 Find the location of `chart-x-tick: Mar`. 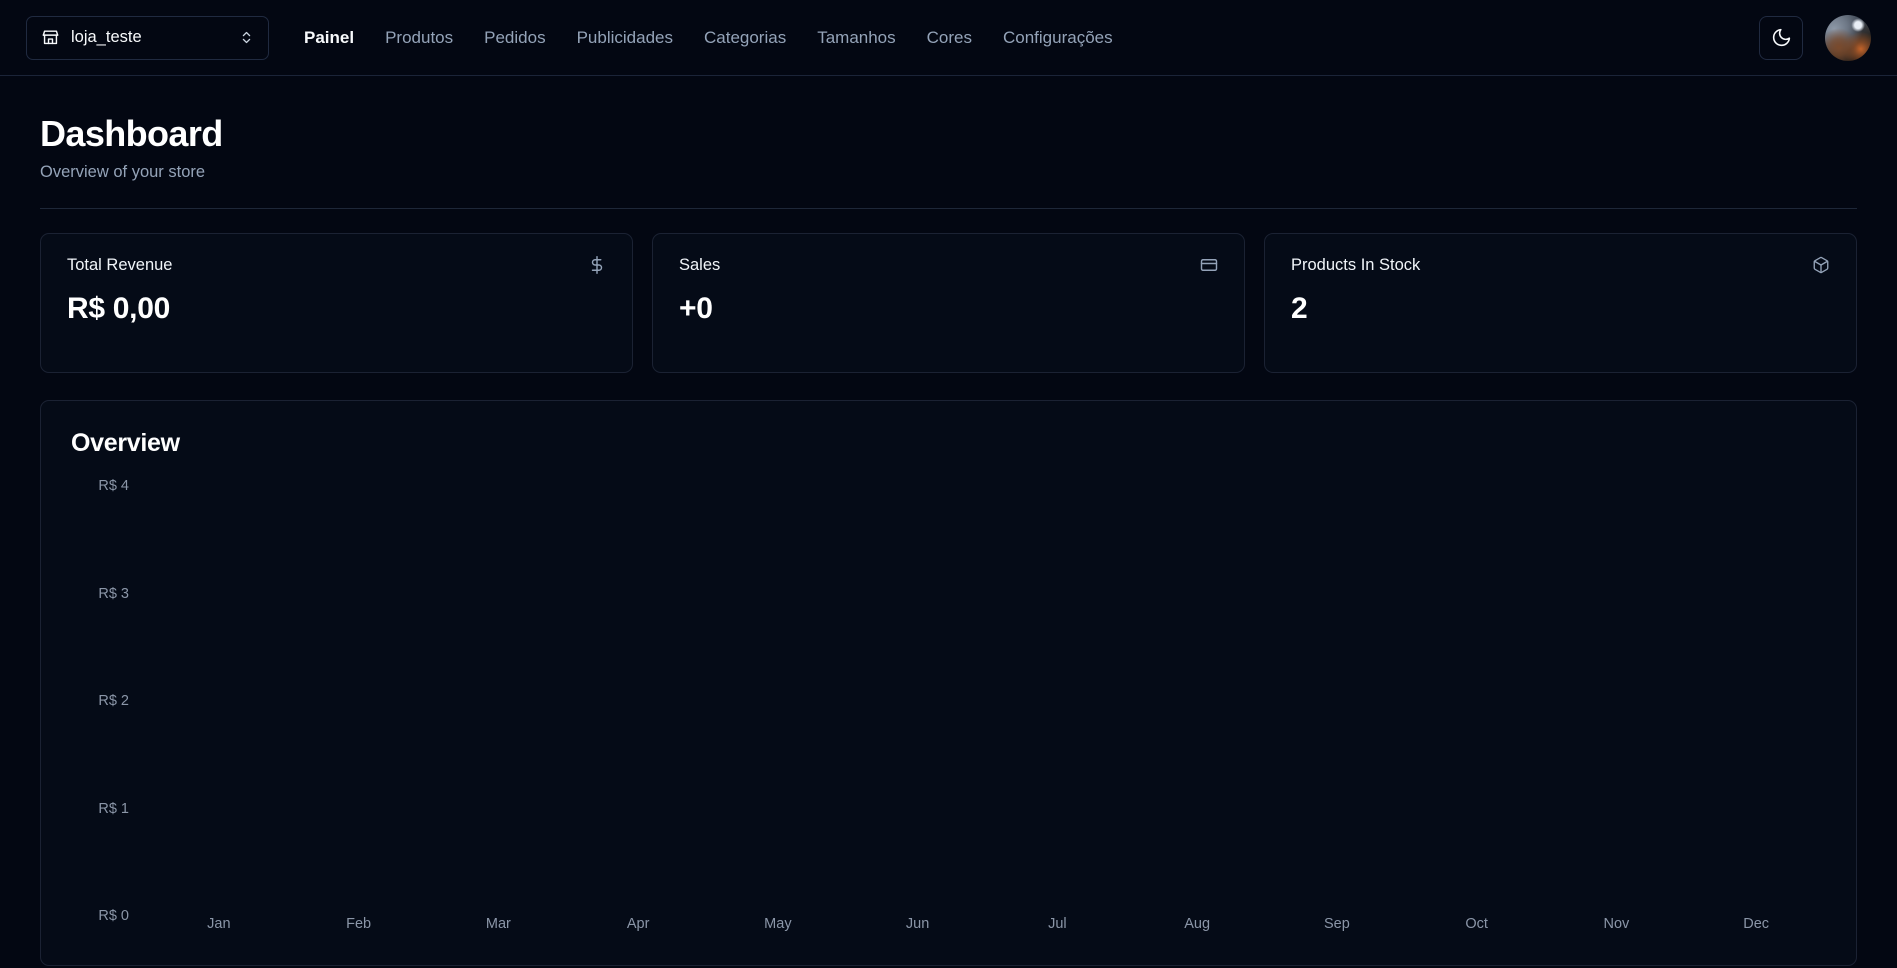

chart-x-tick: Mar is located at coordinates (498, 924).